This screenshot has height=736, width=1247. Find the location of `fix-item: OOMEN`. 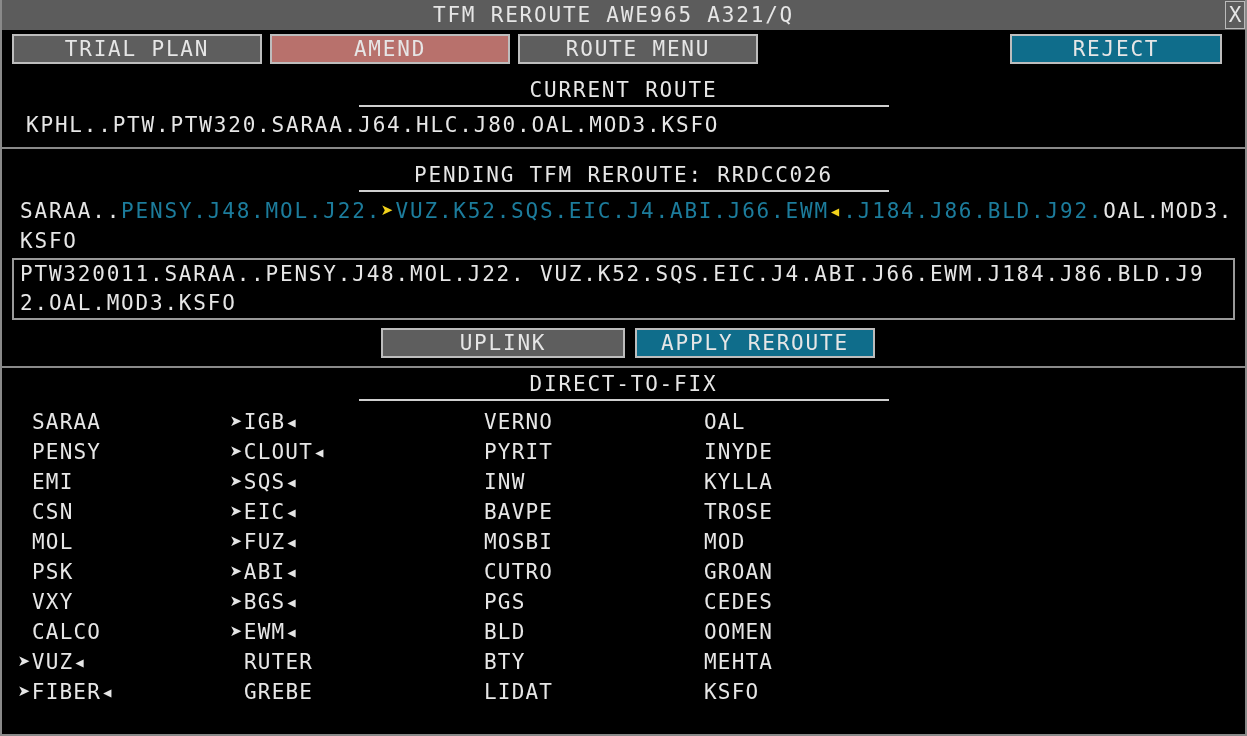

fix-item: OOMEN is located at coordinates (790, 632).